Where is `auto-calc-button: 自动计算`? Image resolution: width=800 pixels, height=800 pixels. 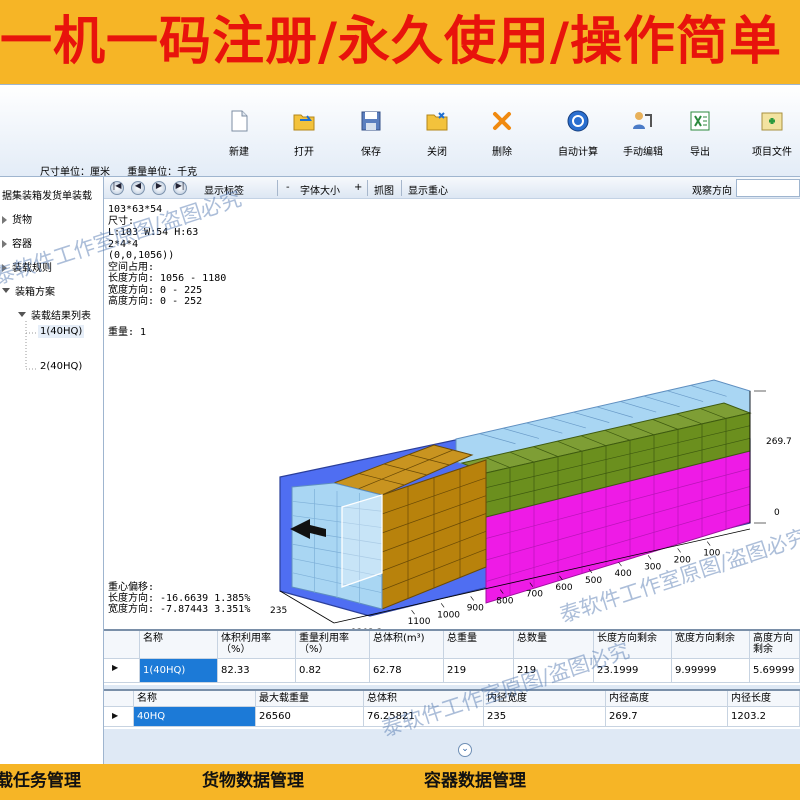 auto-calc-button: 自动计算 is located at coordinates (578, 132).